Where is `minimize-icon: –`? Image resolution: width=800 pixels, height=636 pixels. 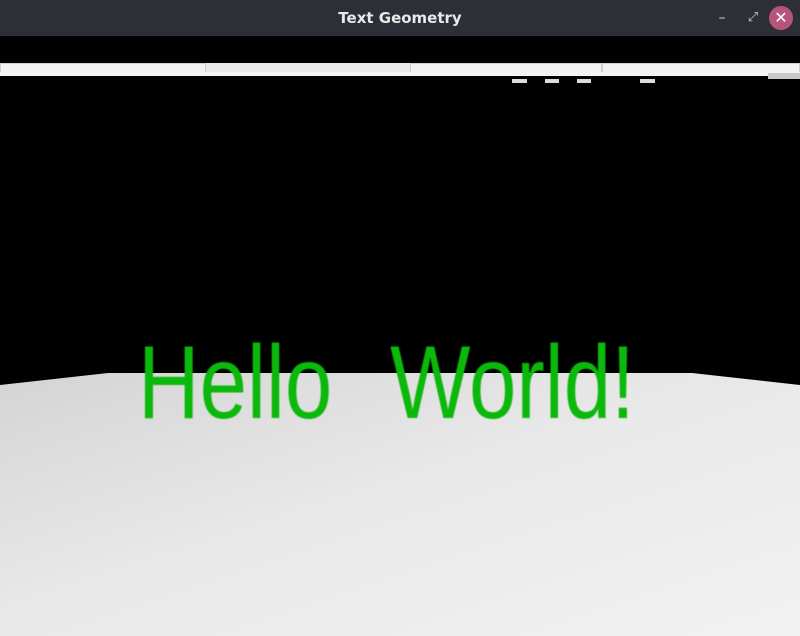
minimize-icon: – is located at coordinates (722, 18).